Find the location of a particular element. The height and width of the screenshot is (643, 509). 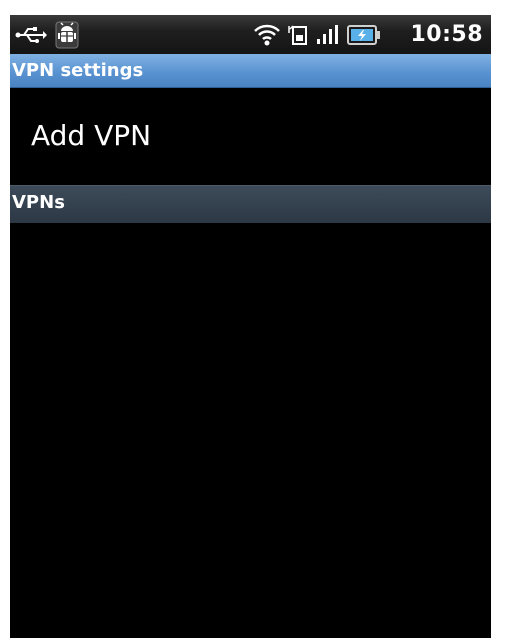

status-bar: 10:58 is located at coordinates (250, 34).